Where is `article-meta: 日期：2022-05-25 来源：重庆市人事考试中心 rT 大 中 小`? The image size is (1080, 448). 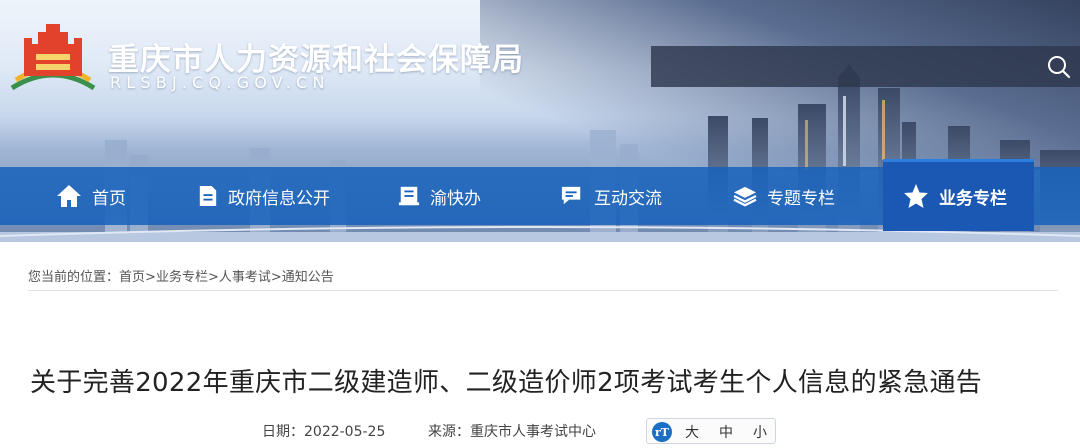
article-meta: 日期：2022-05-25 来源：重庆市人事考试中心 rT 大 中 小 is located at coordinates (540, 431).